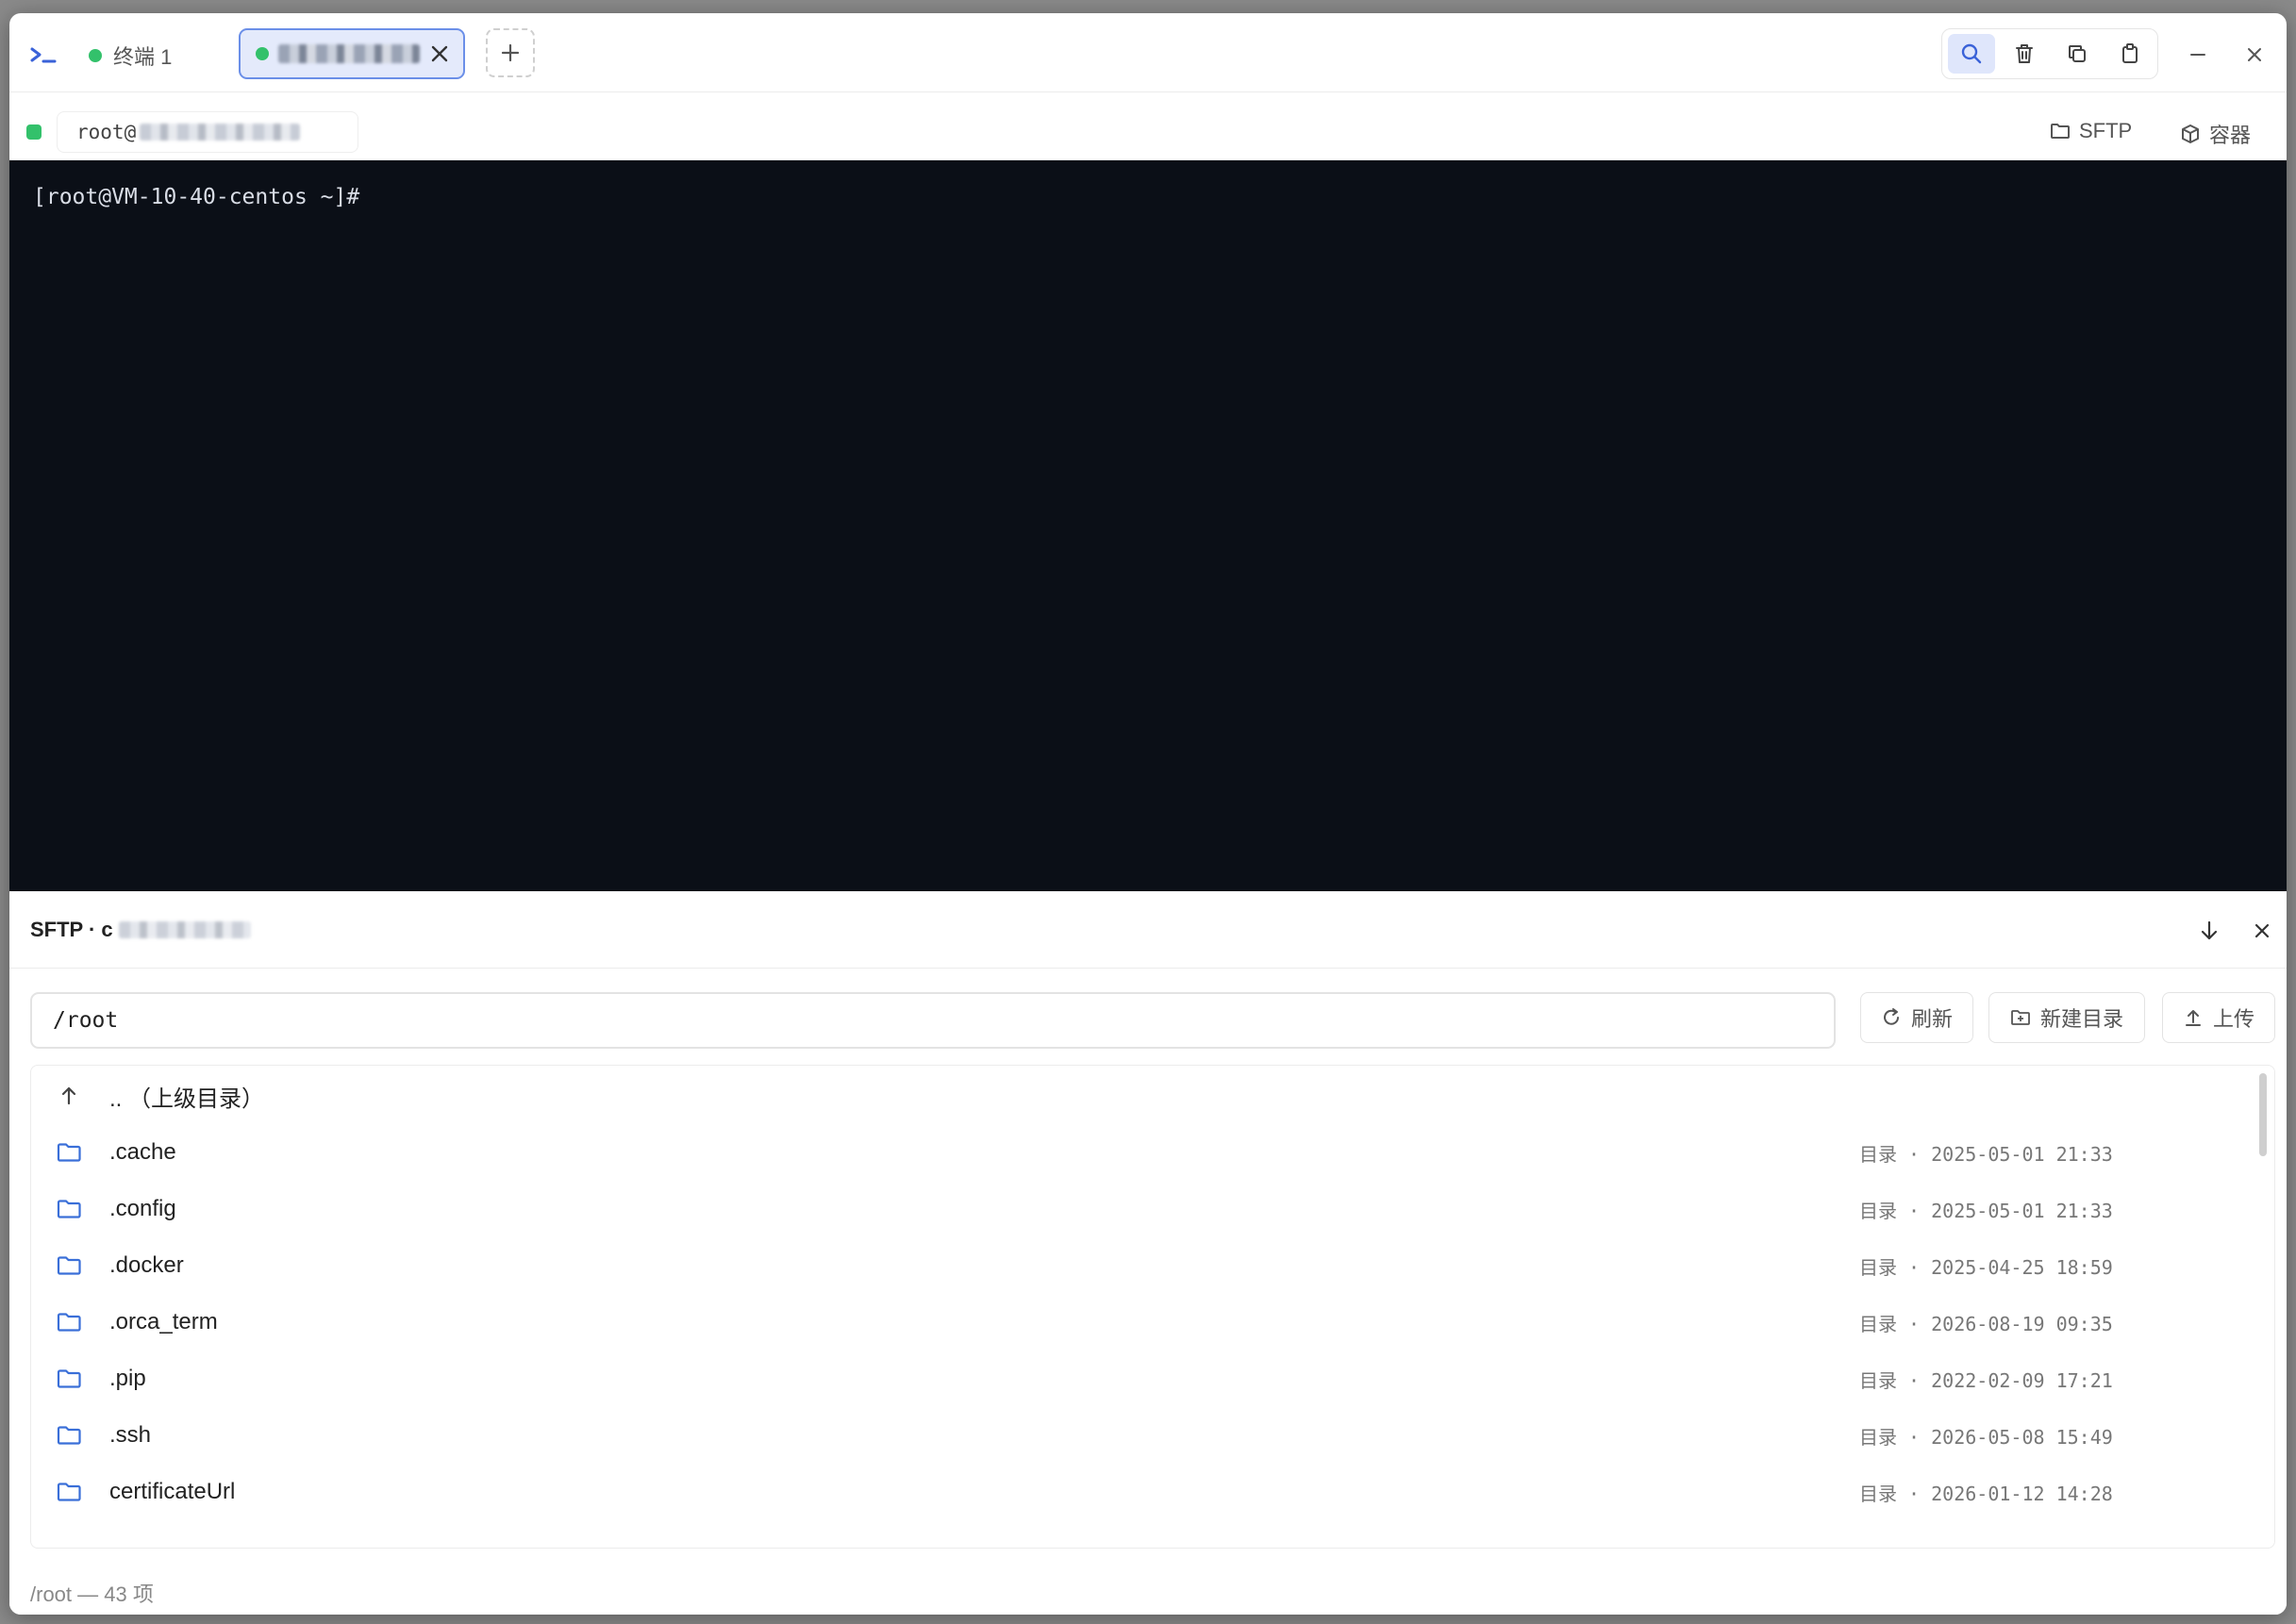 Image resolution: width=2296 pixels, height=1624 pixels. I want to click on container-button: 容器, so click(2215, 134).